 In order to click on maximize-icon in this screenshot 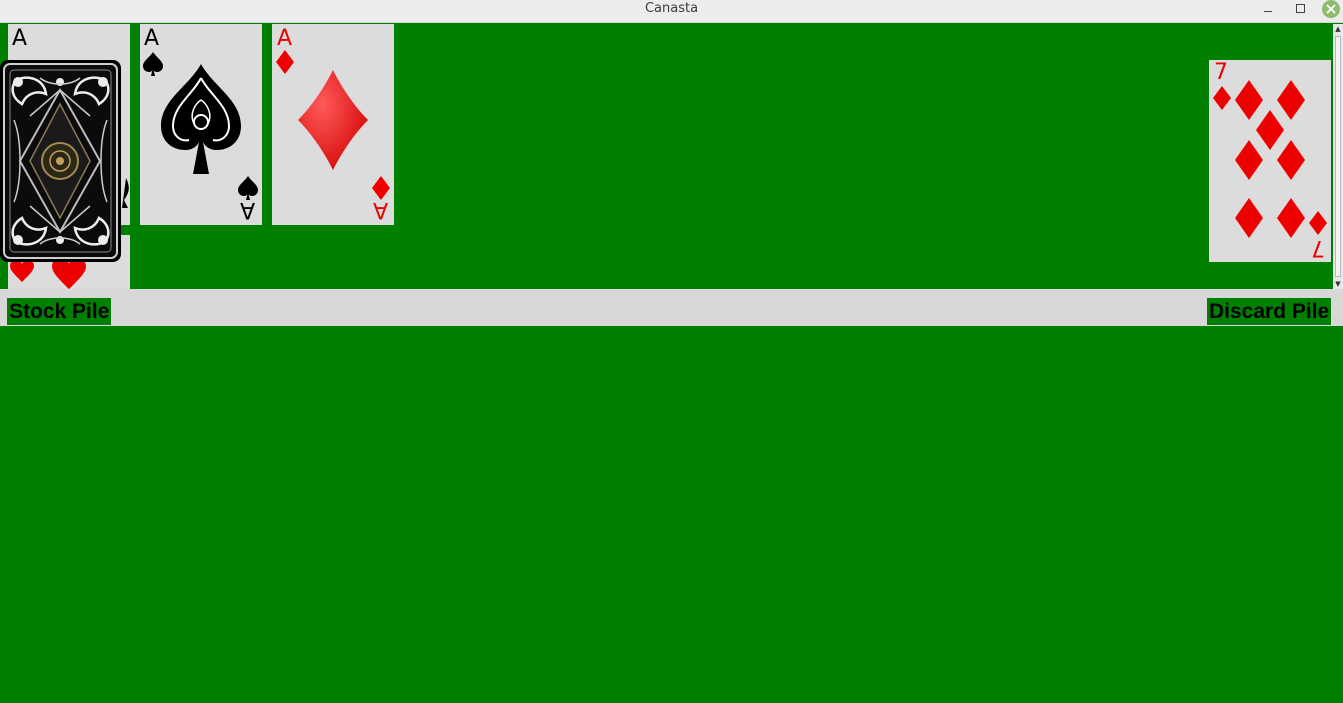, I will do `click(1300, 8)`.